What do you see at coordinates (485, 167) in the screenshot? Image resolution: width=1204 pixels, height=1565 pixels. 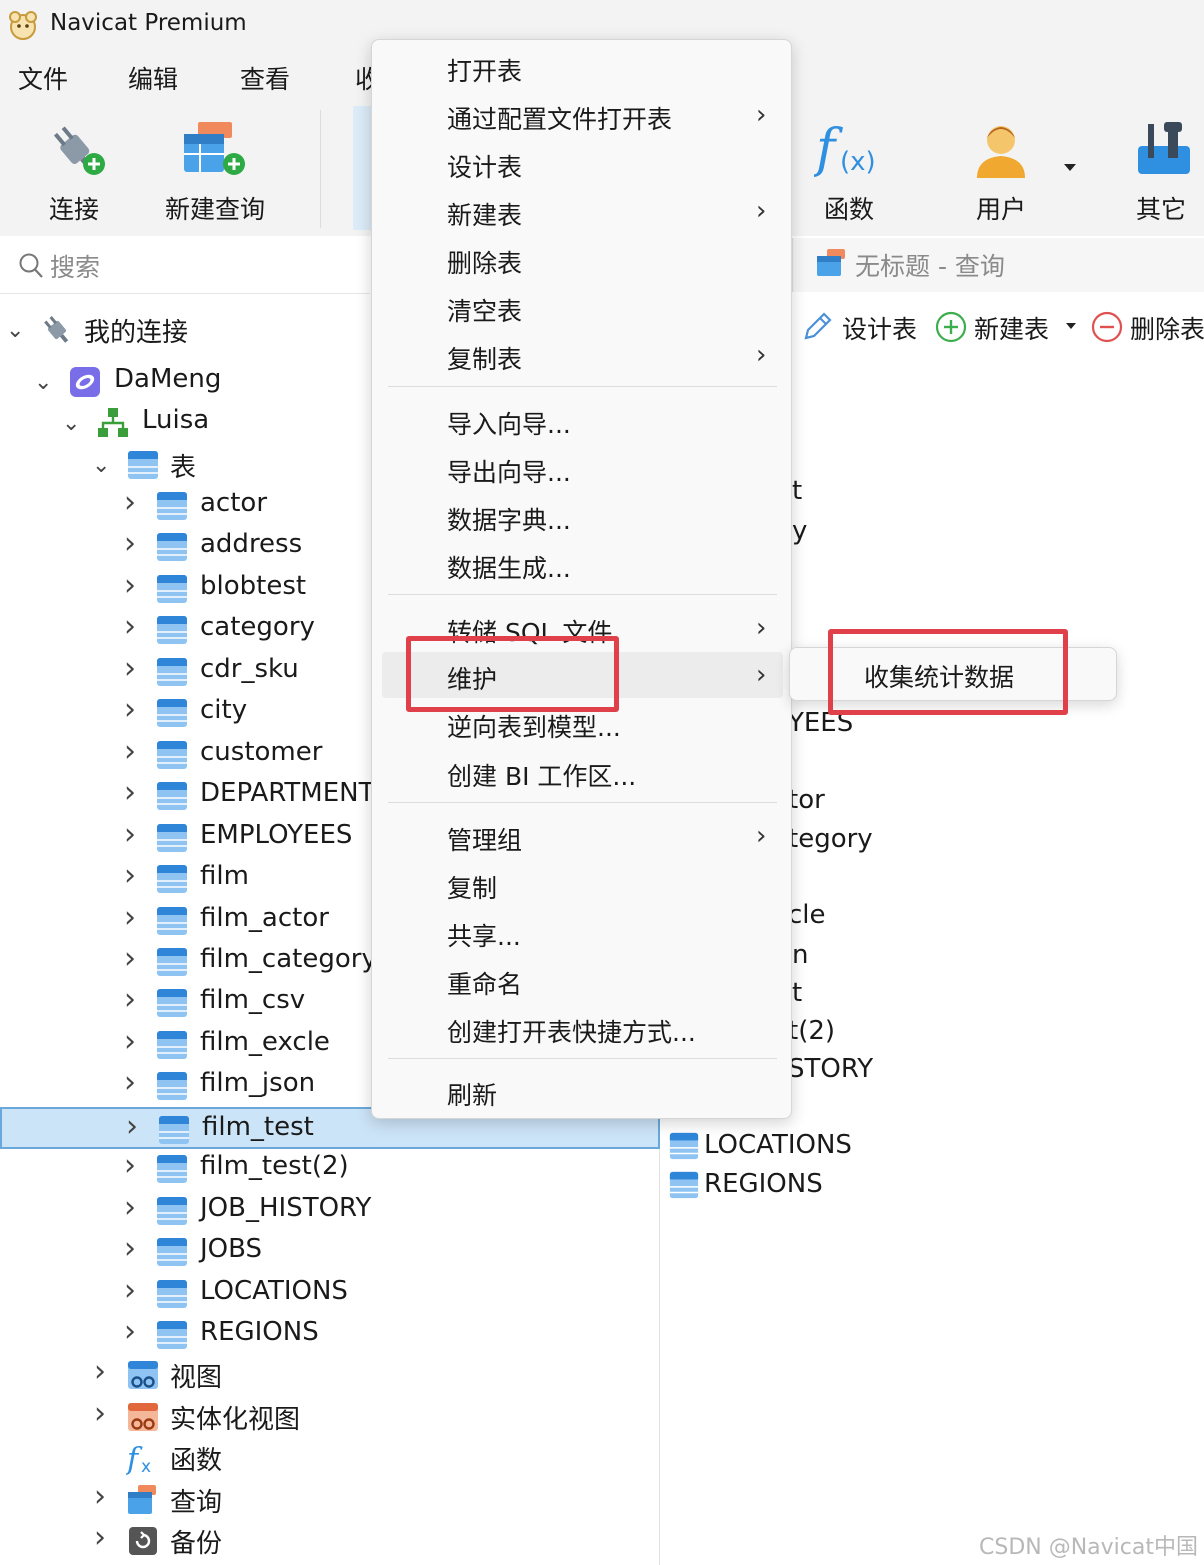 I see `menu-item-label: 设计表` at bounding box center [485, 167].